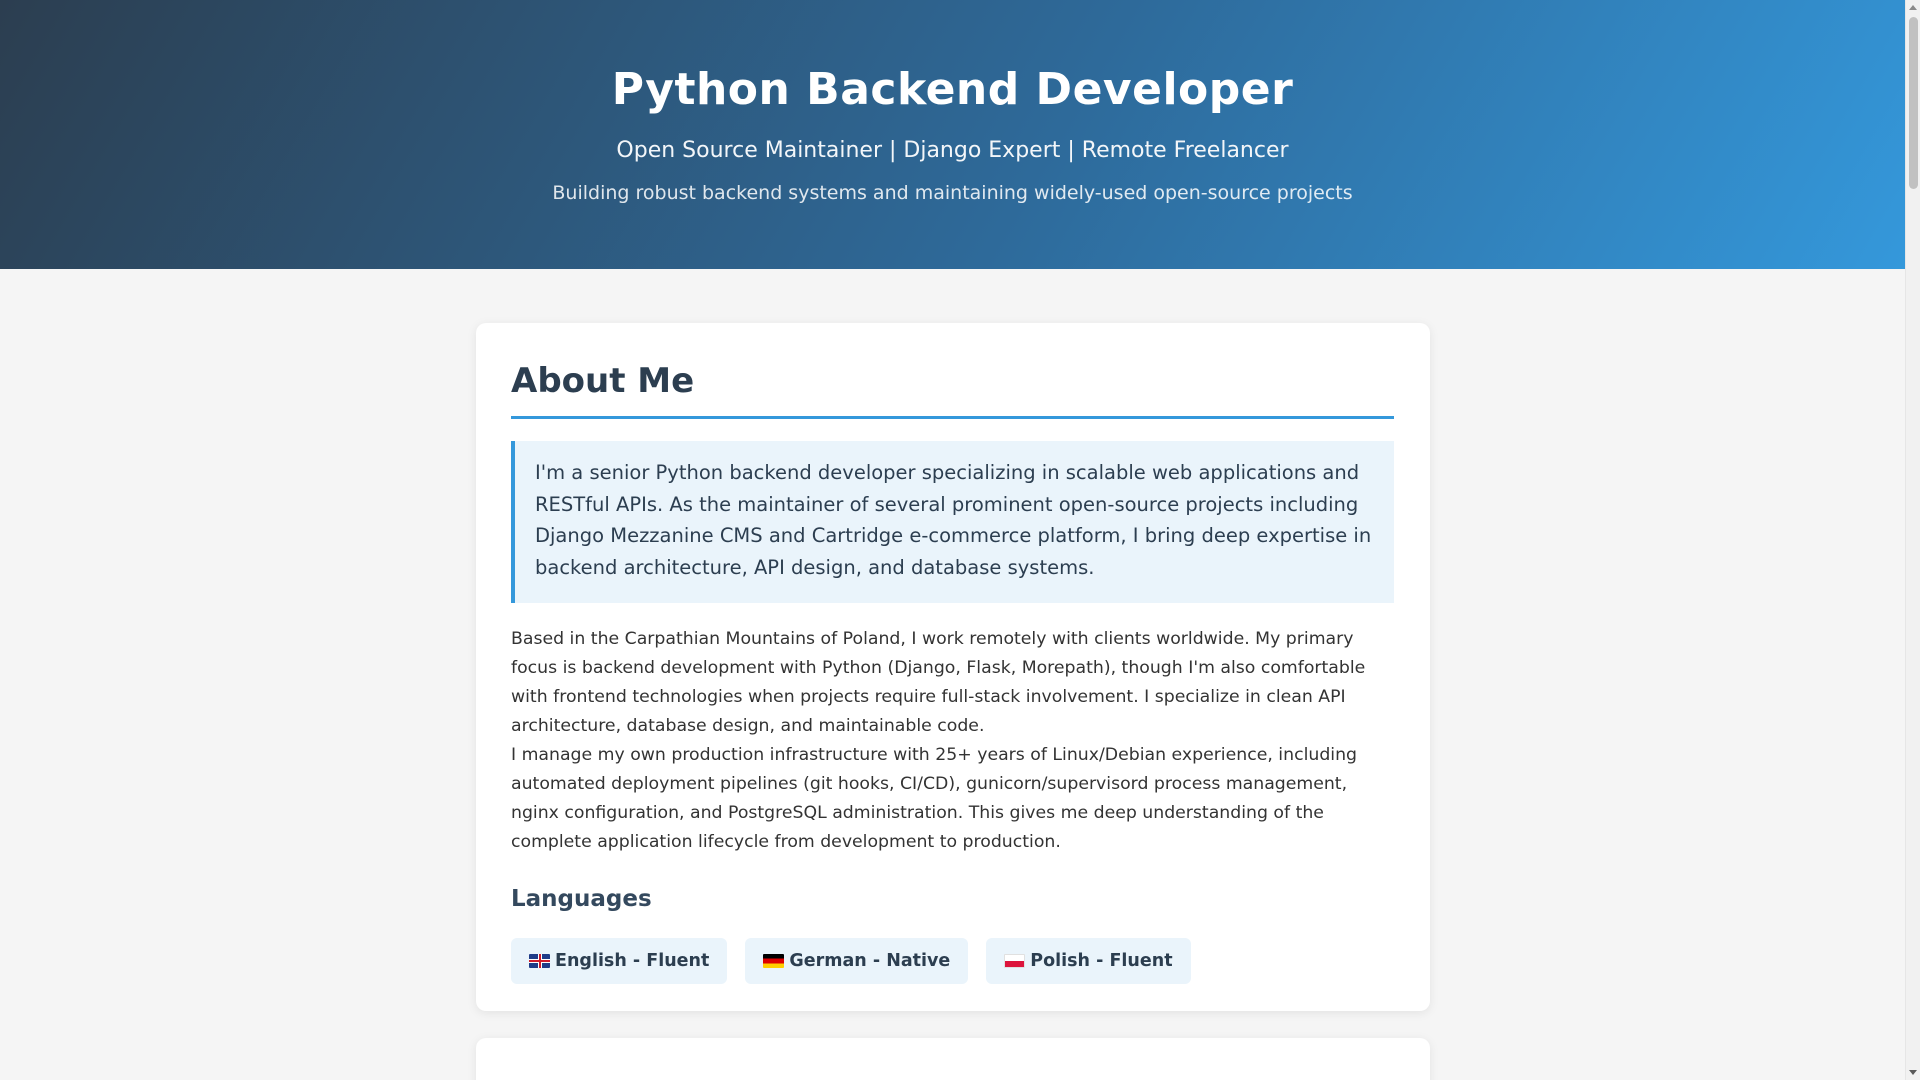  I want to click on language-badge-english: English - Fluent, so click(619, 961).